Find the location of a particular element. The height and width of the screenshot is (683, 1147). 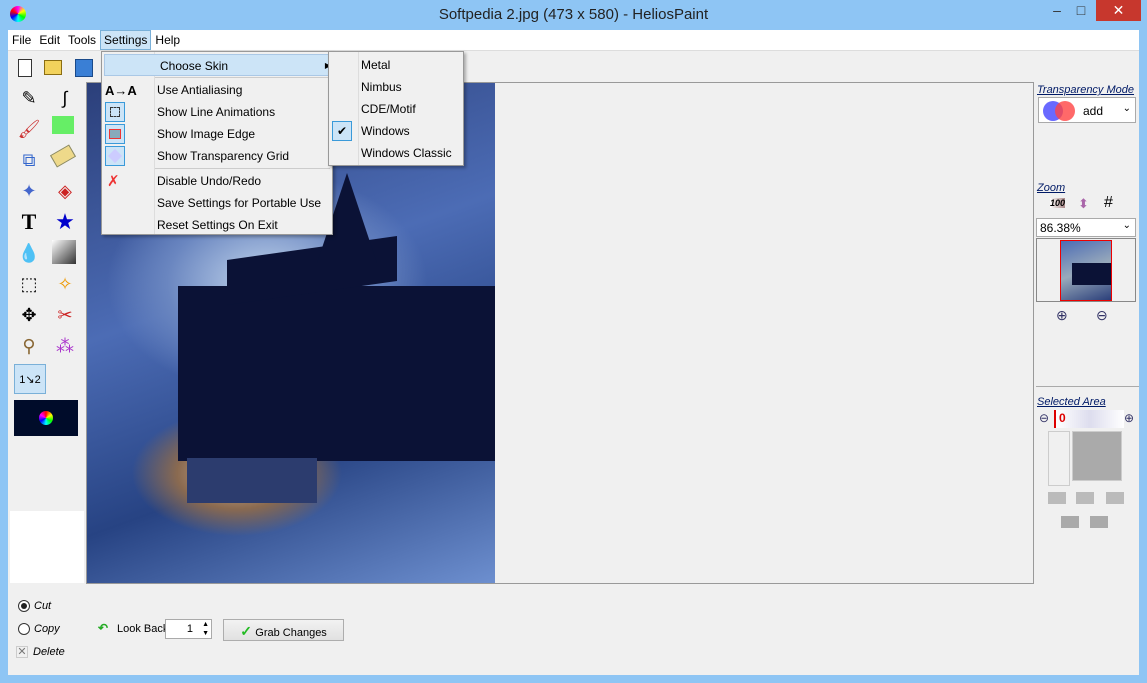

wand-select-tool-icon: ⁂ is located at coordinates (65, 346).